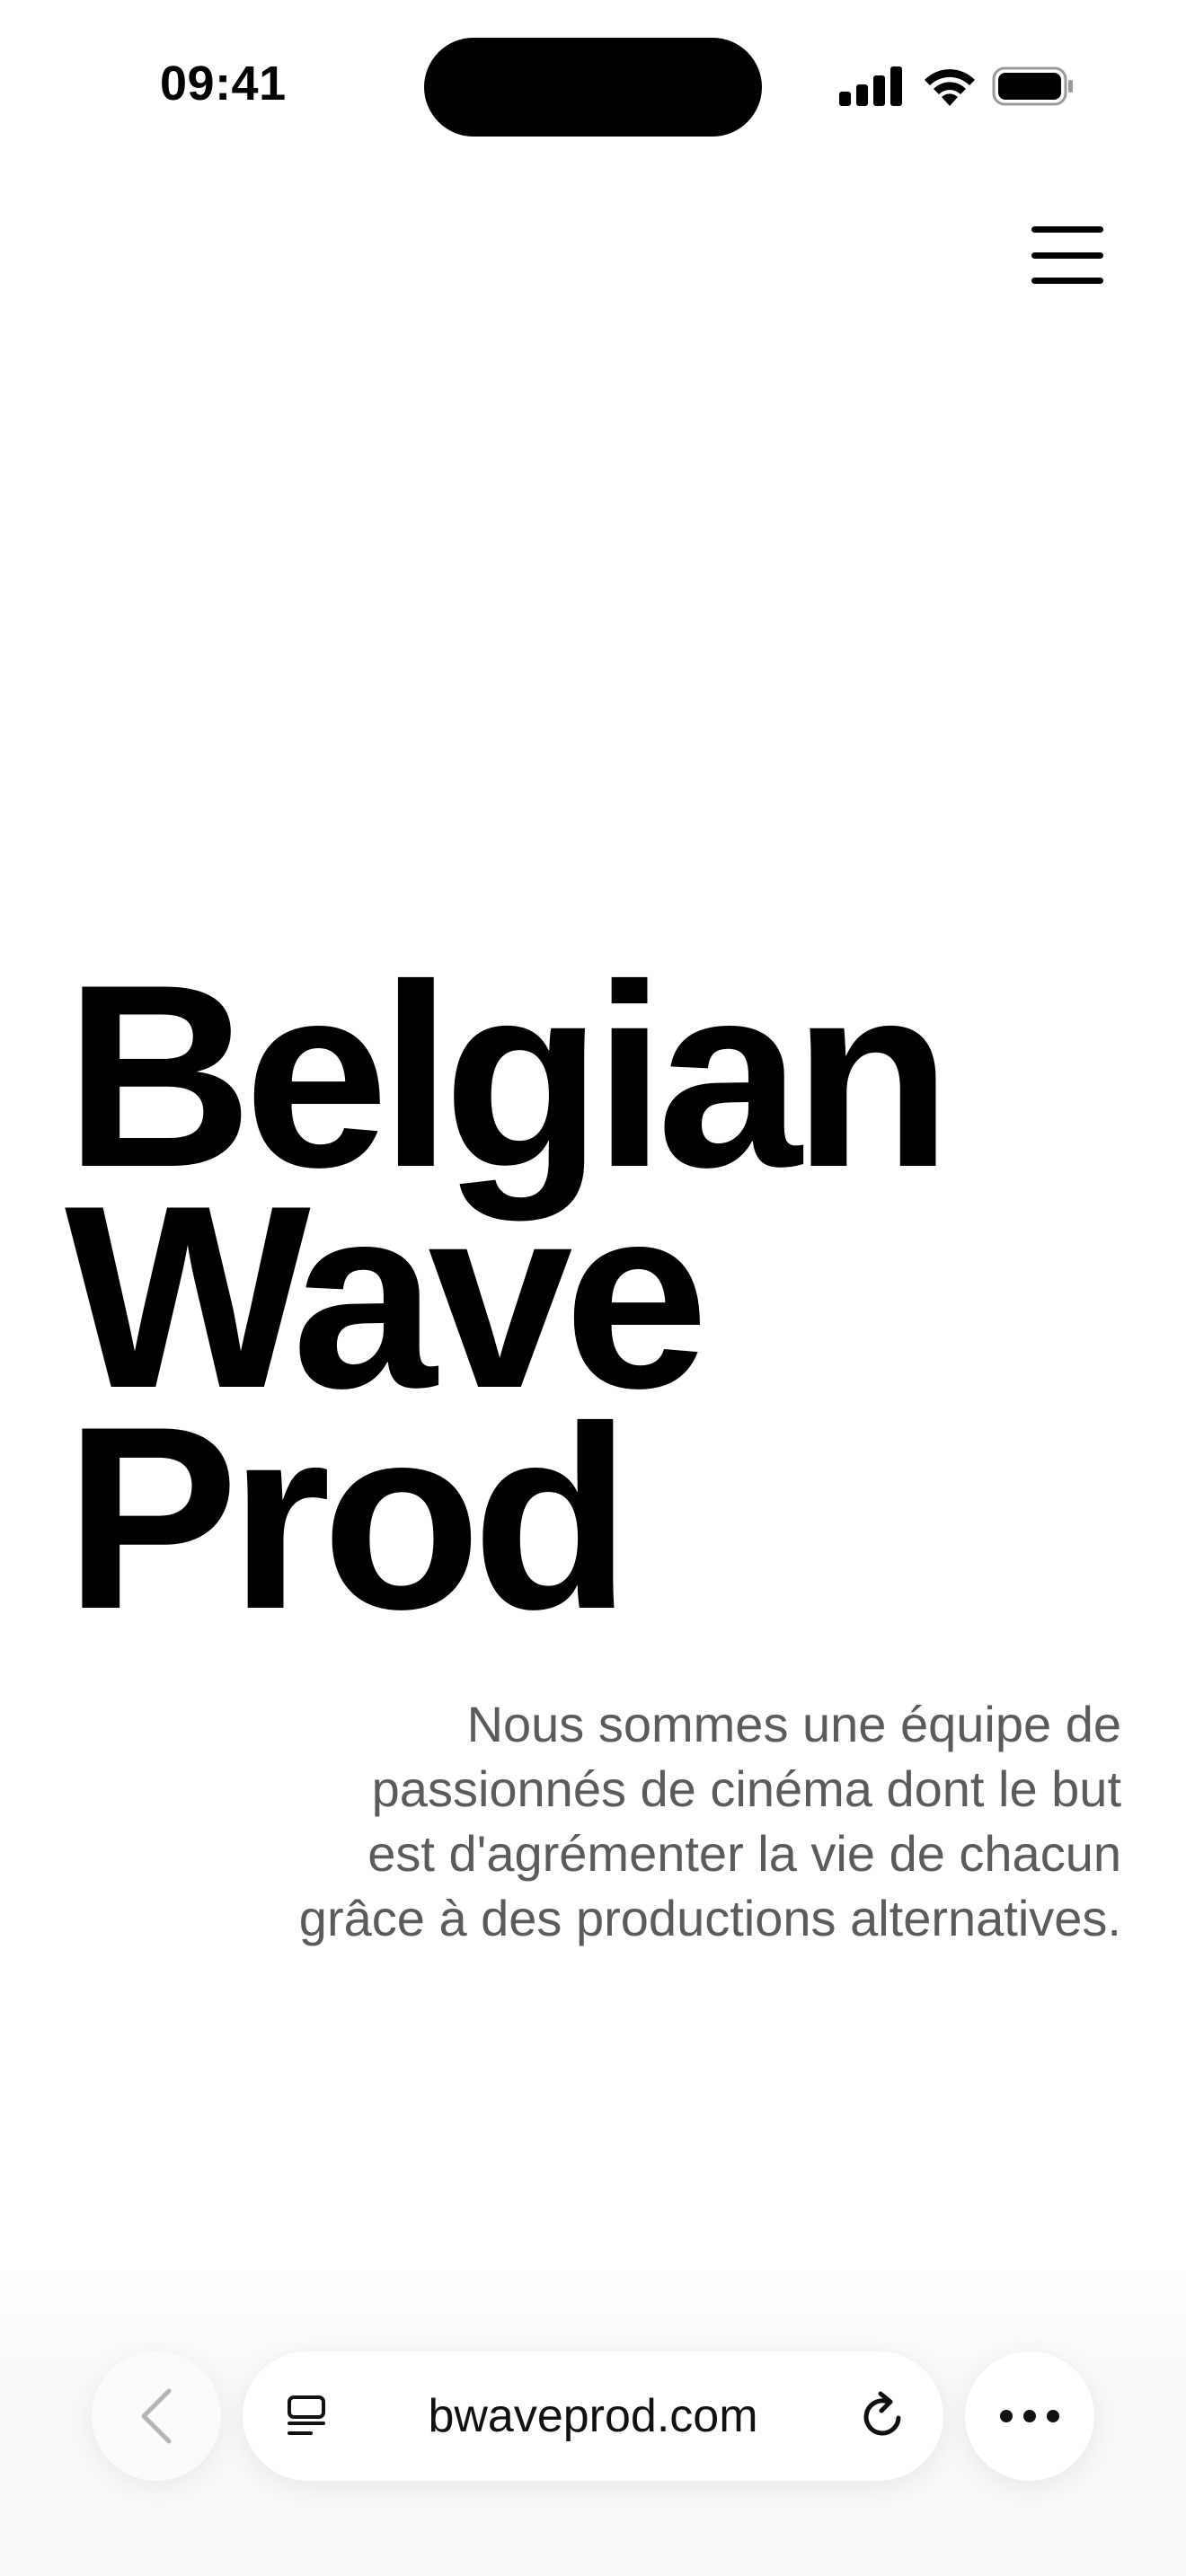 The width and height of the screenshot is (1186, 2576). What do you see at coordinates (793, 1724) in the screenshot?
I see `hero-description-line: Nous sommes une équipe de` at bounding box center [793, 1724].